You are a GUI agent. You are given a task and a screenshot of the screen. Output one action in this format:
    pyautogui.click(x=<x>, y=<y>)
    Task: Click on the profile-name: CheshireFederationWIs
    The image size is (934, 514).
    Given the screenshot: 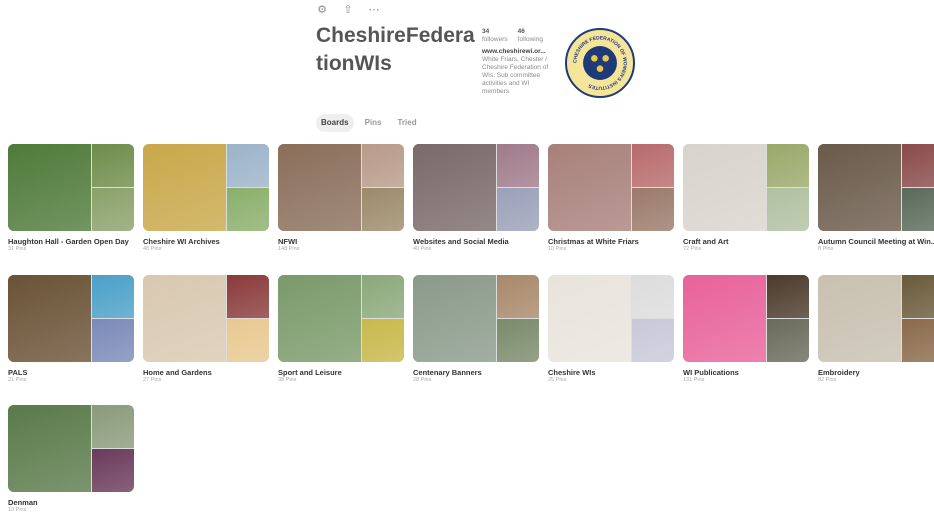 What is the action you would take?
    pyautogui.click(x=395, y=49)
    